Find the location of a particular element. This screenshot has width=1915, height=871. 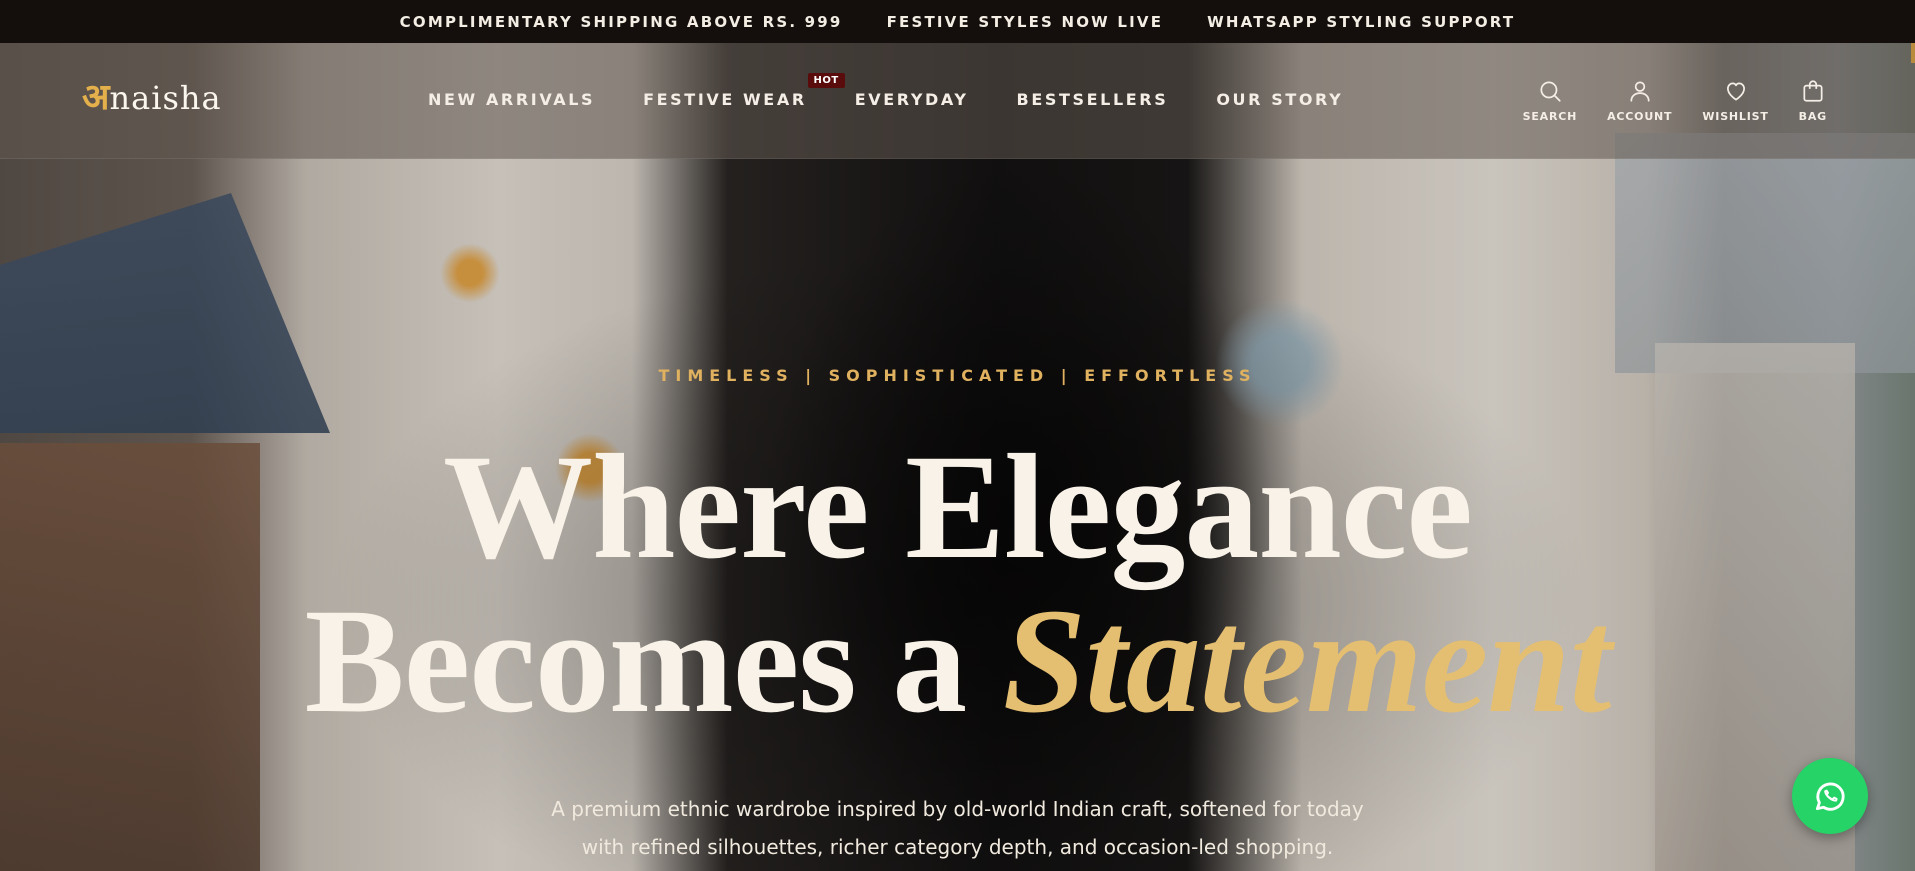

whatsapp-chat-button is located at coordinates (1830, 796).